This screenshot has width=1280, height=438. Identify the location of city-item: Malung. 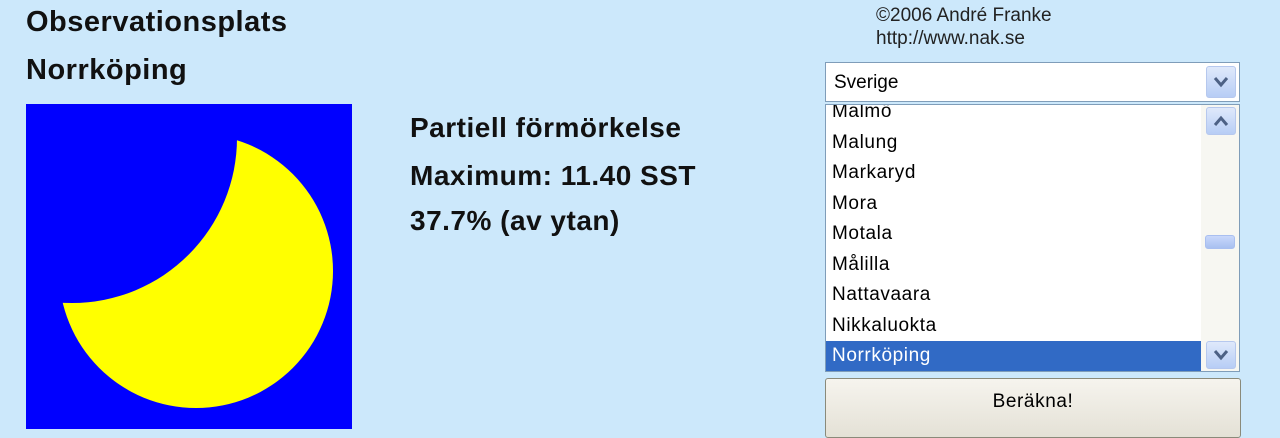
(1013, 143).